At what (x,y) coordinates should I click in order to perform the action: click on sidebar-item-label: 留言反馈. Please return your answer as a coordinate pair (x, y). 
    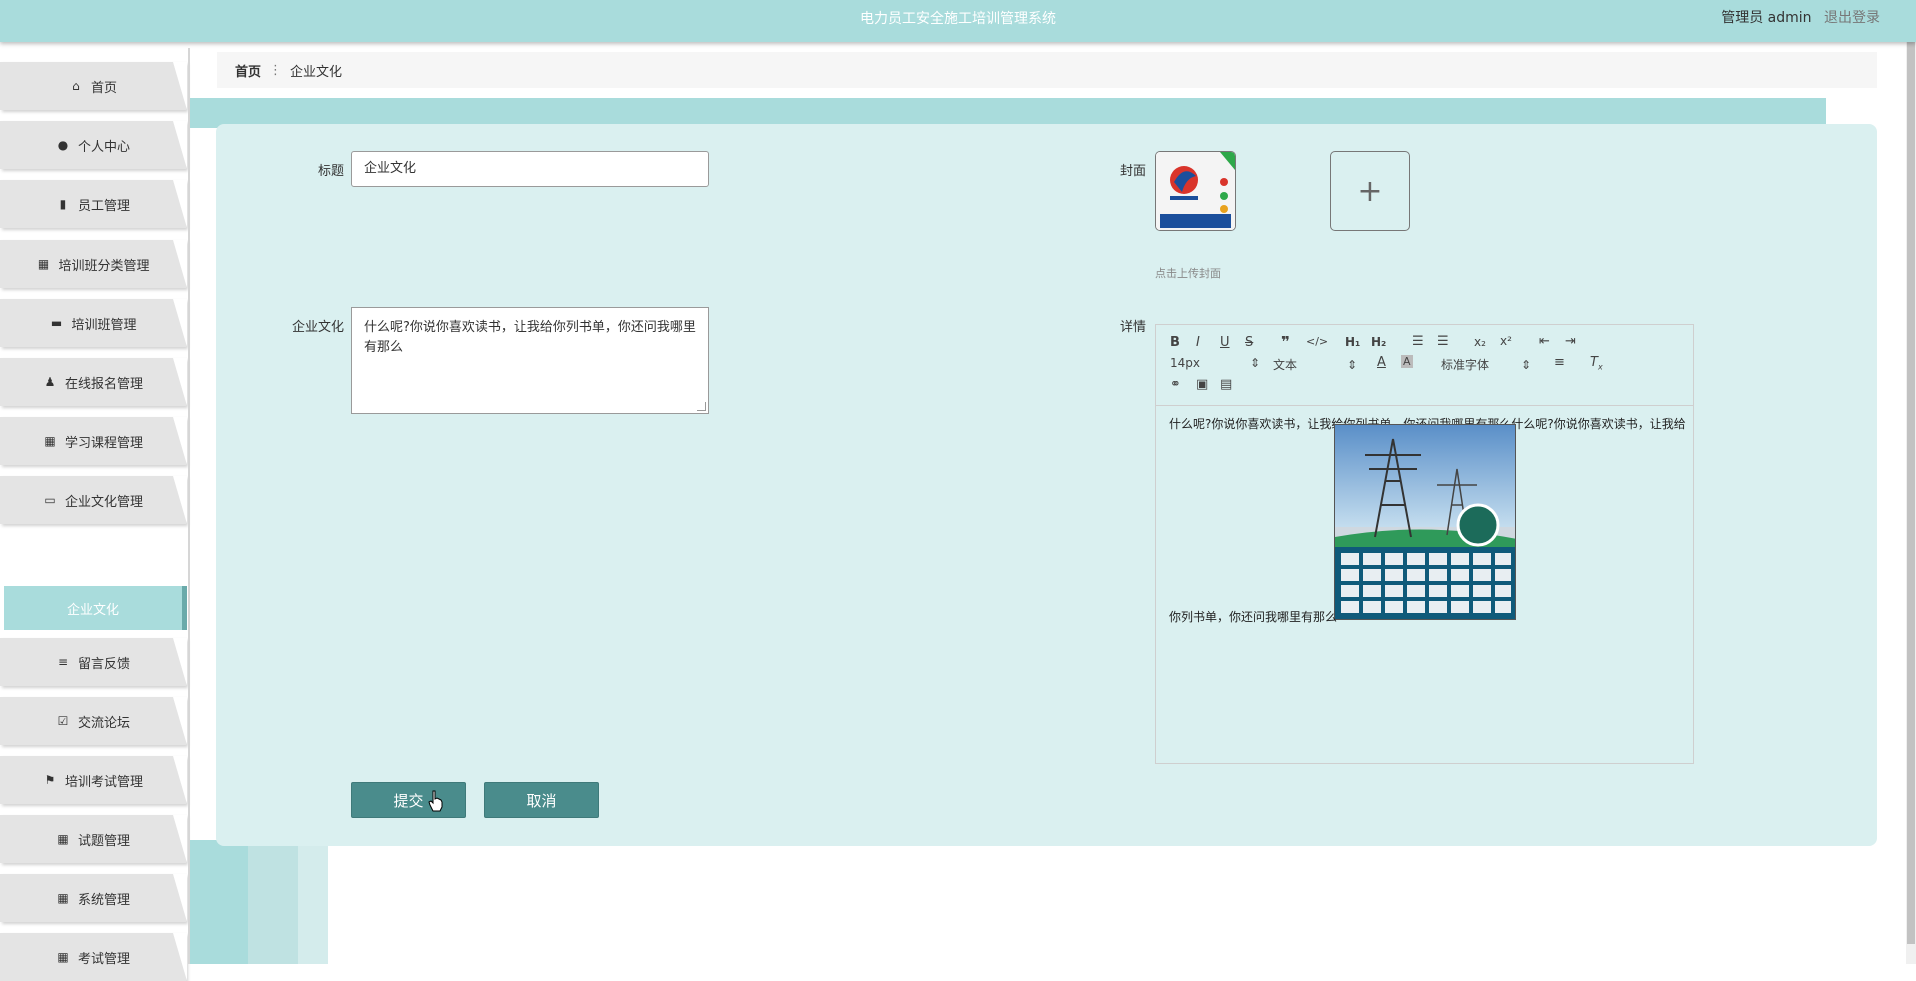
    Looking at the image, I should click on (103, 664).